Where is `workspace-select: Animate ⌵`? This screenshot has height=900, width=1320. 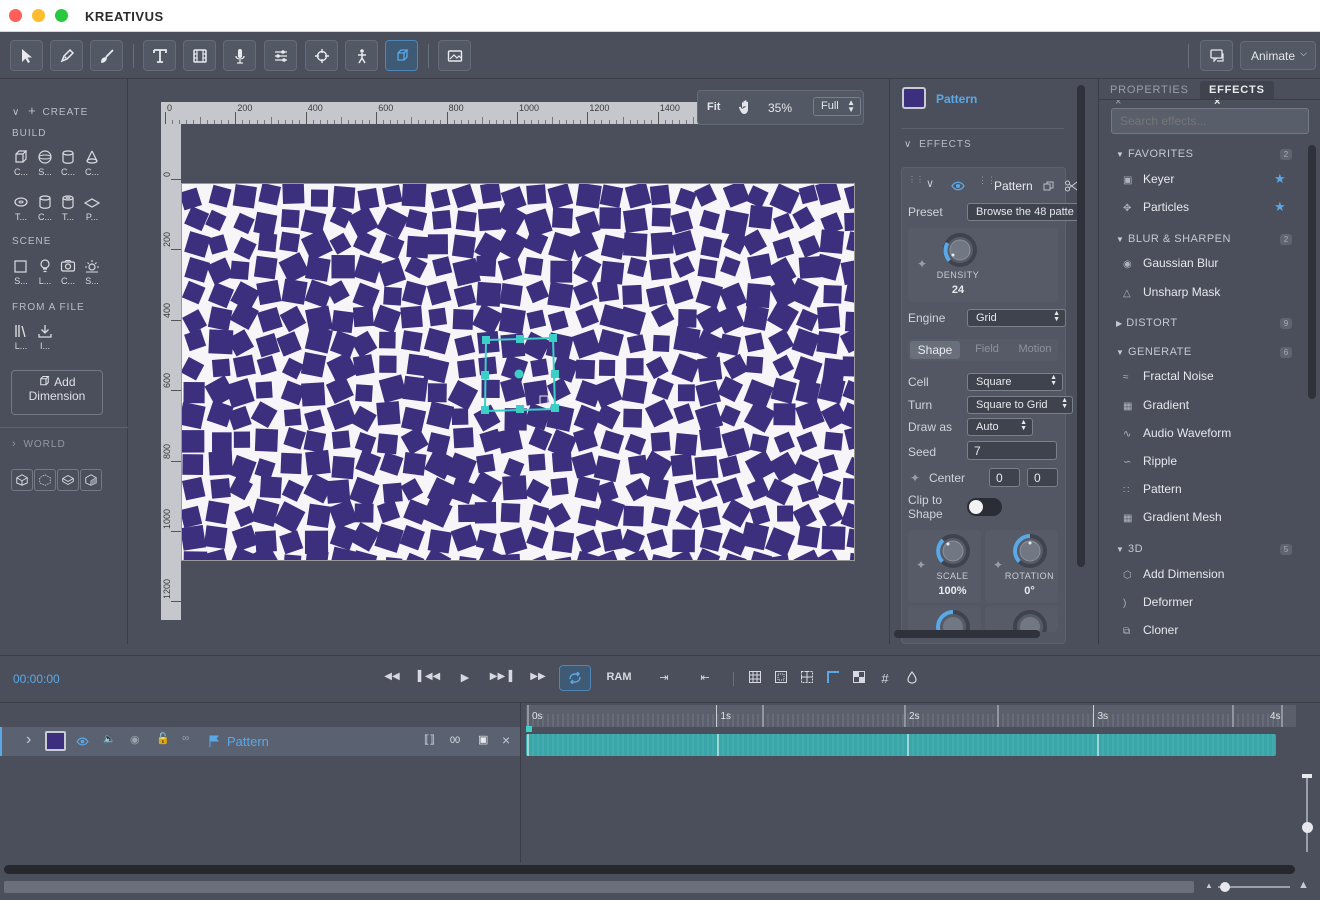 workspace-select: Animate ⌵ is located at coordinates (1278, 55).